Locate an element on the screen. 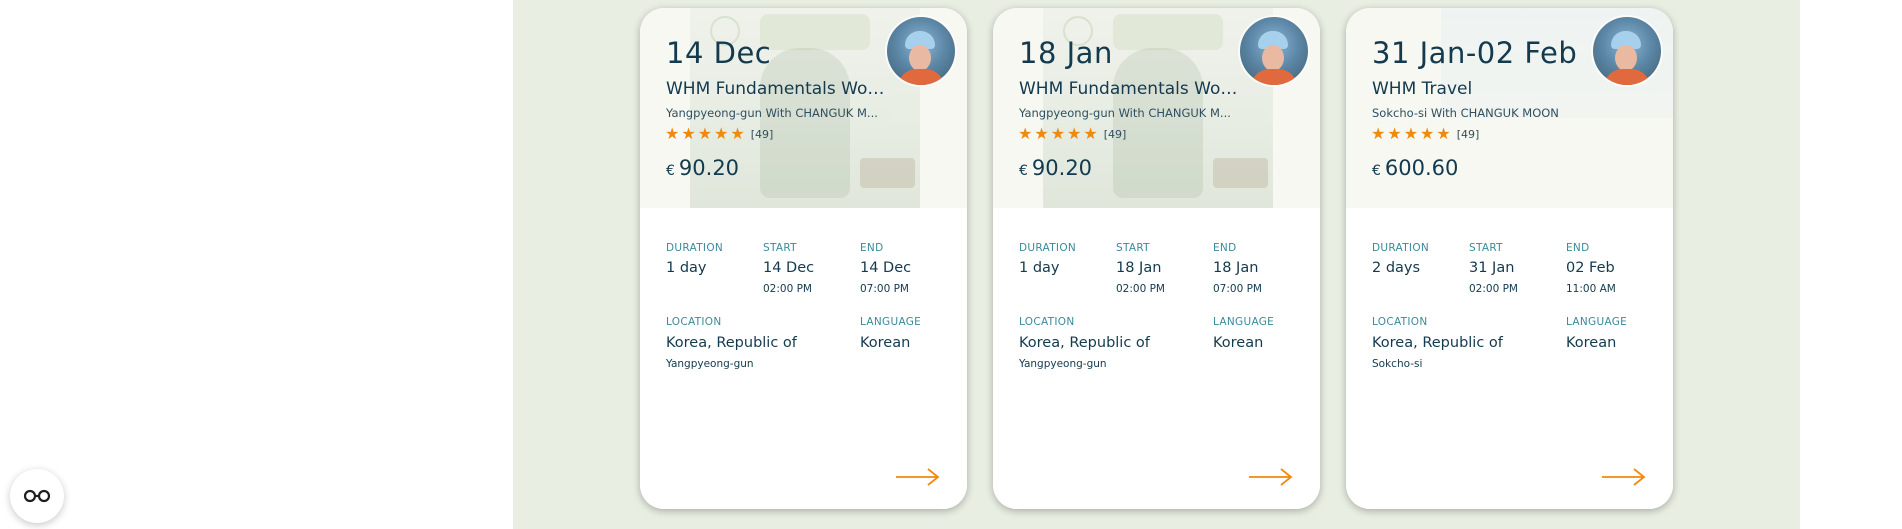  price-value: 600.60 is located at coordinates (1421, 168).